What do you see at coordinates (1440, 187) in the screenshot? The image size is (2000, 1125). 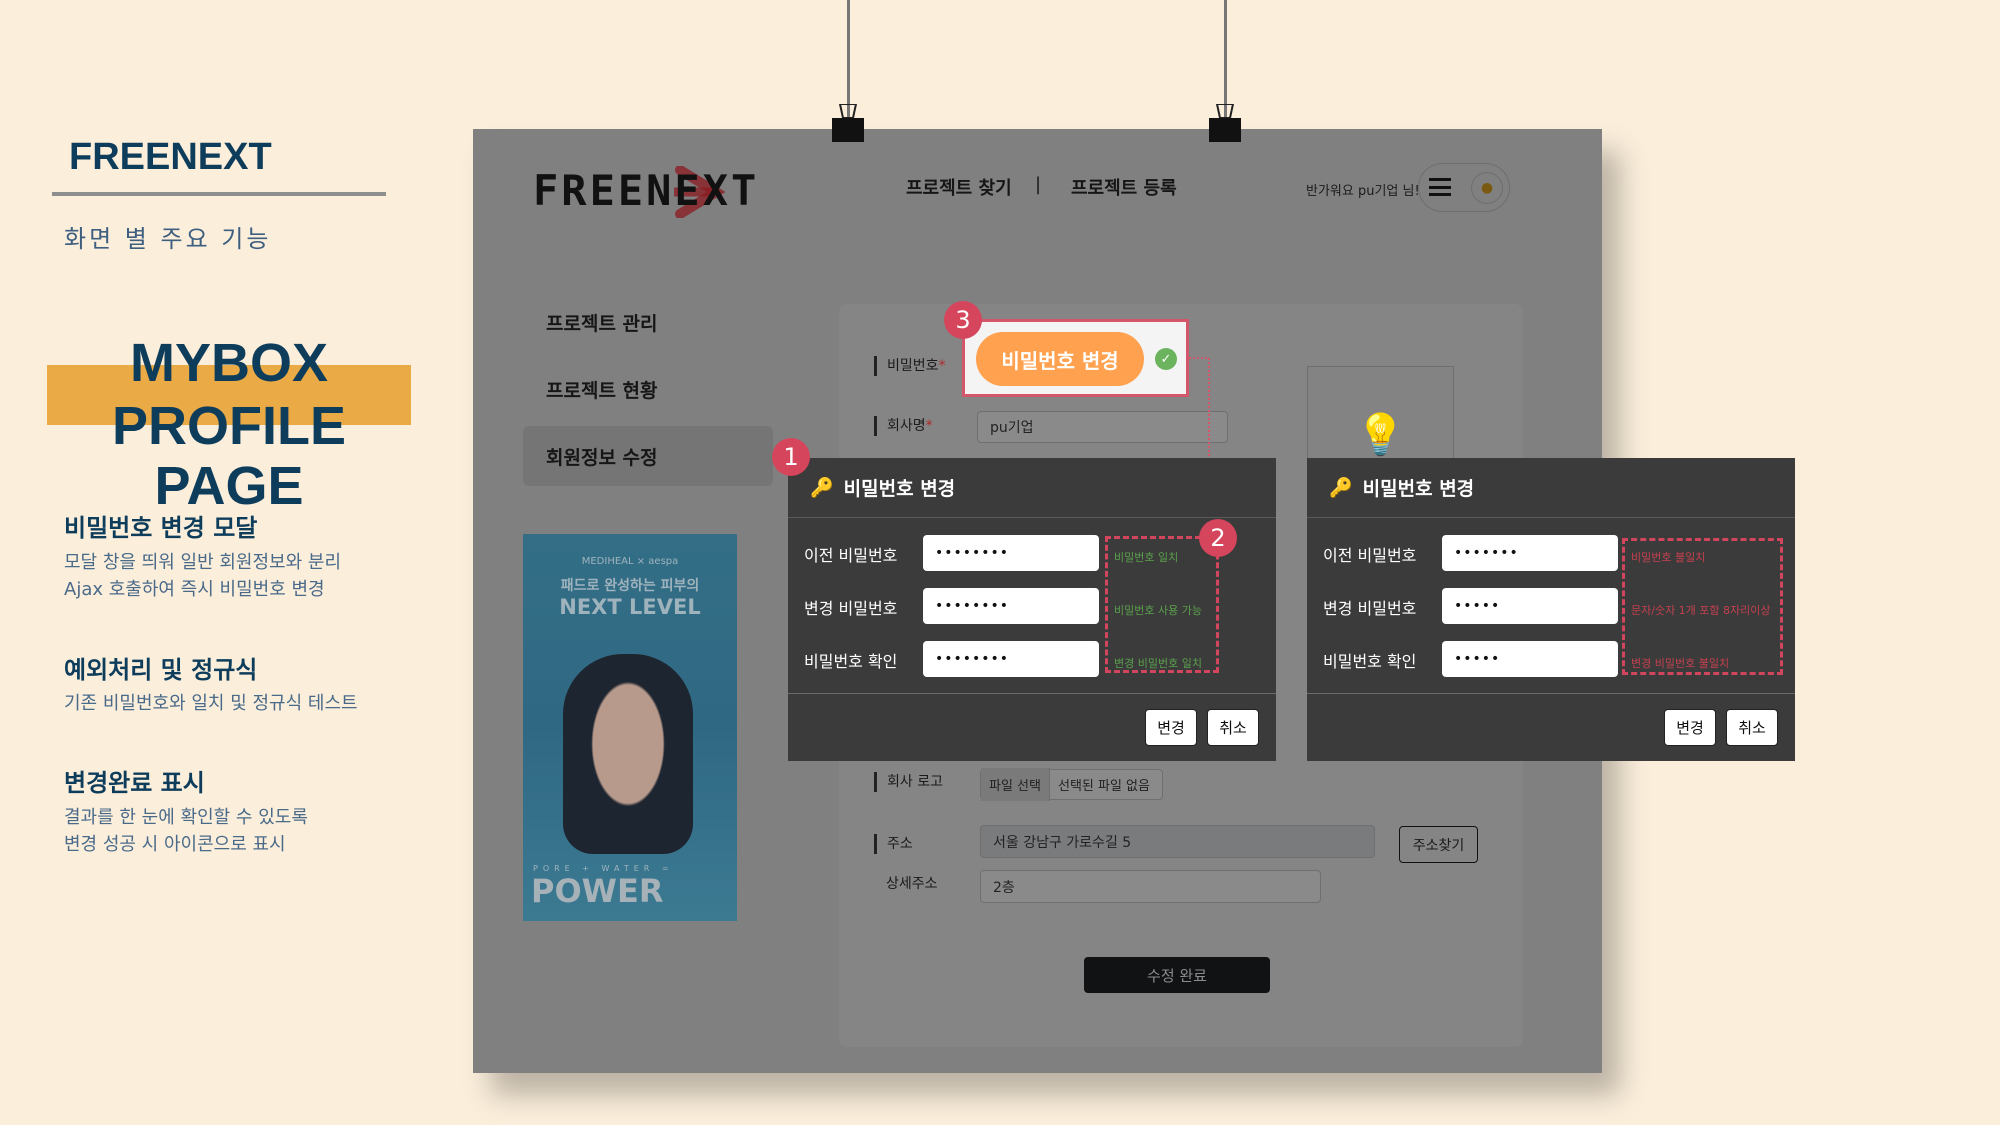 I see `hamburger-icon` at bounding box center [1440, 187].